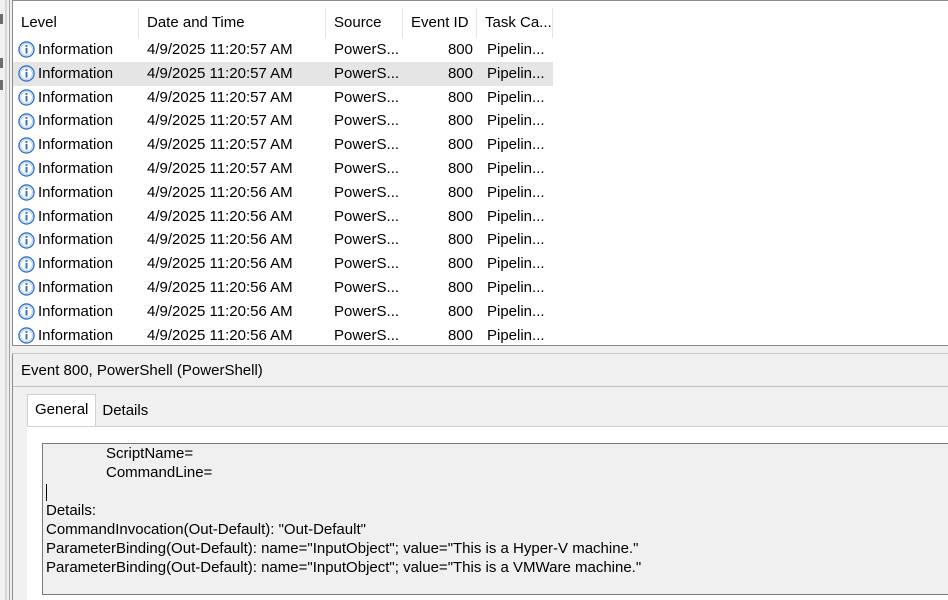  What do you see at coordinates (480, 350) in the screenshot?
I see `pane-splitter` at bounding box center [480, 350].